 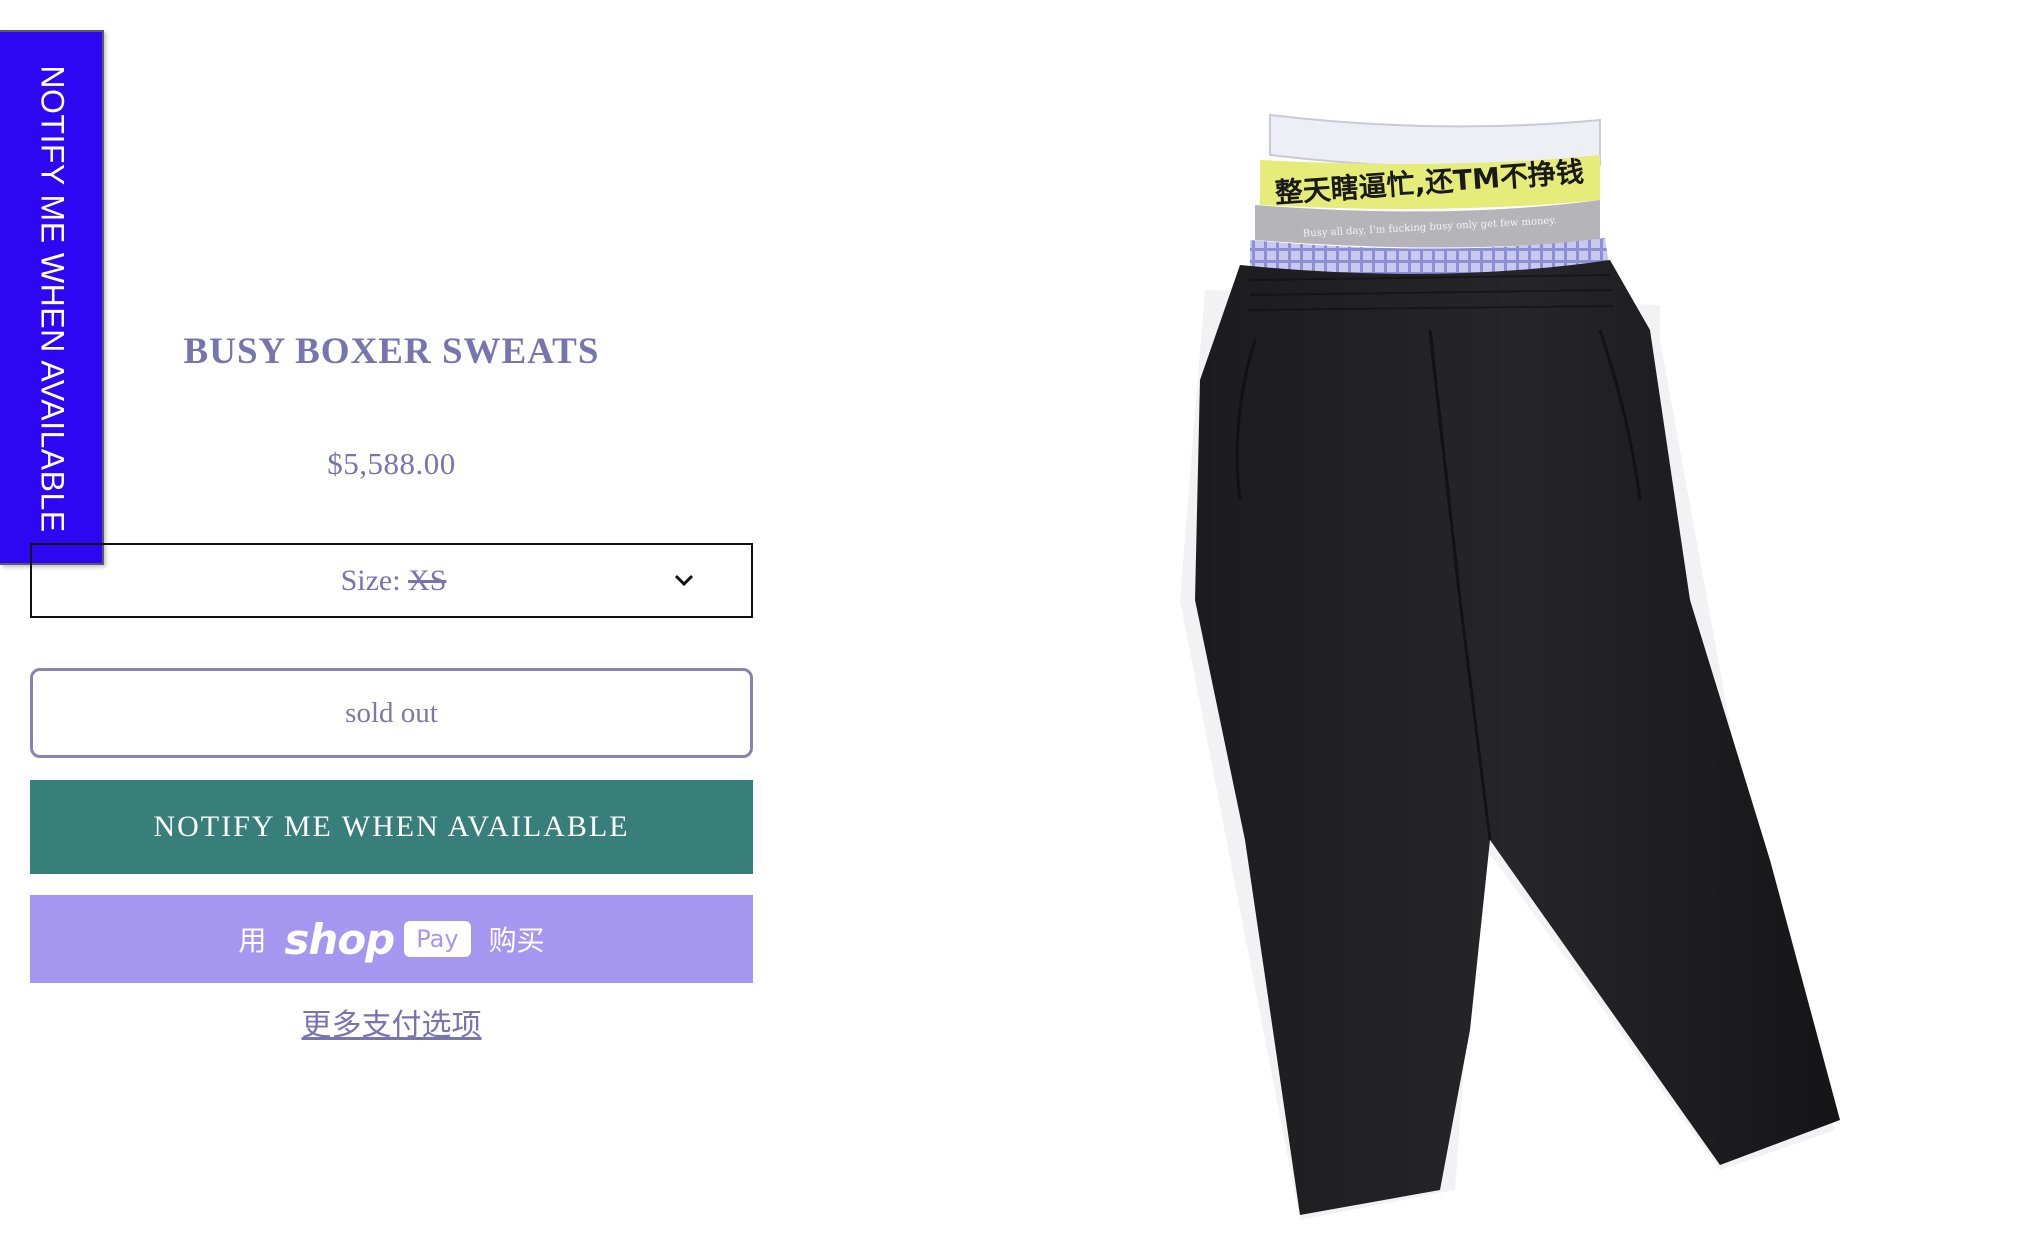 I want to click on shop-pay-button: 用 shop Pay 购买, so click(x=391, y=939).